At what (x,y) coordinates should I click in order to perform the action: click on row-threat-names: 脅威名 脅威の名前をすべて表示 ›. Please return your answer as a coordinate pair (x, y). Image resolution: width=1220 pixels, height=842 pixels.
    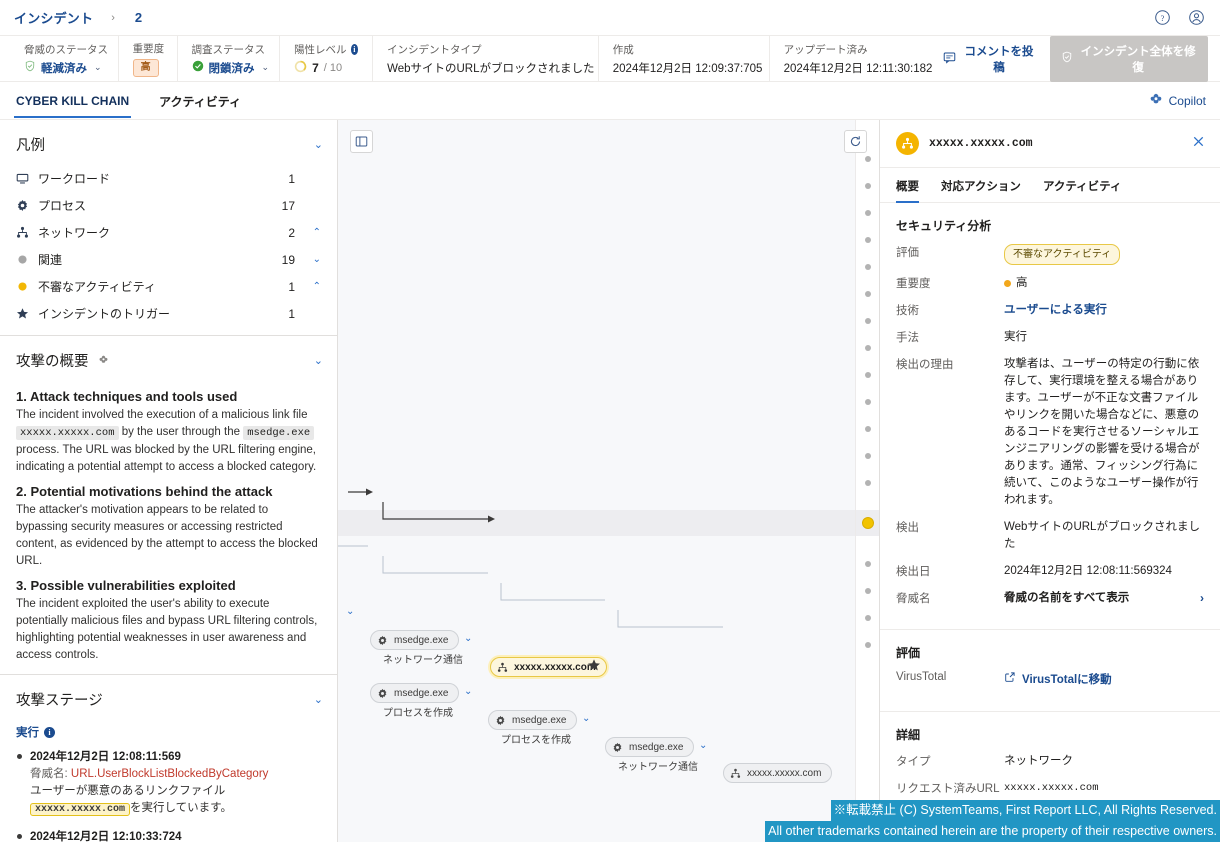
    Looking at the image, I should click on (1050, 598).